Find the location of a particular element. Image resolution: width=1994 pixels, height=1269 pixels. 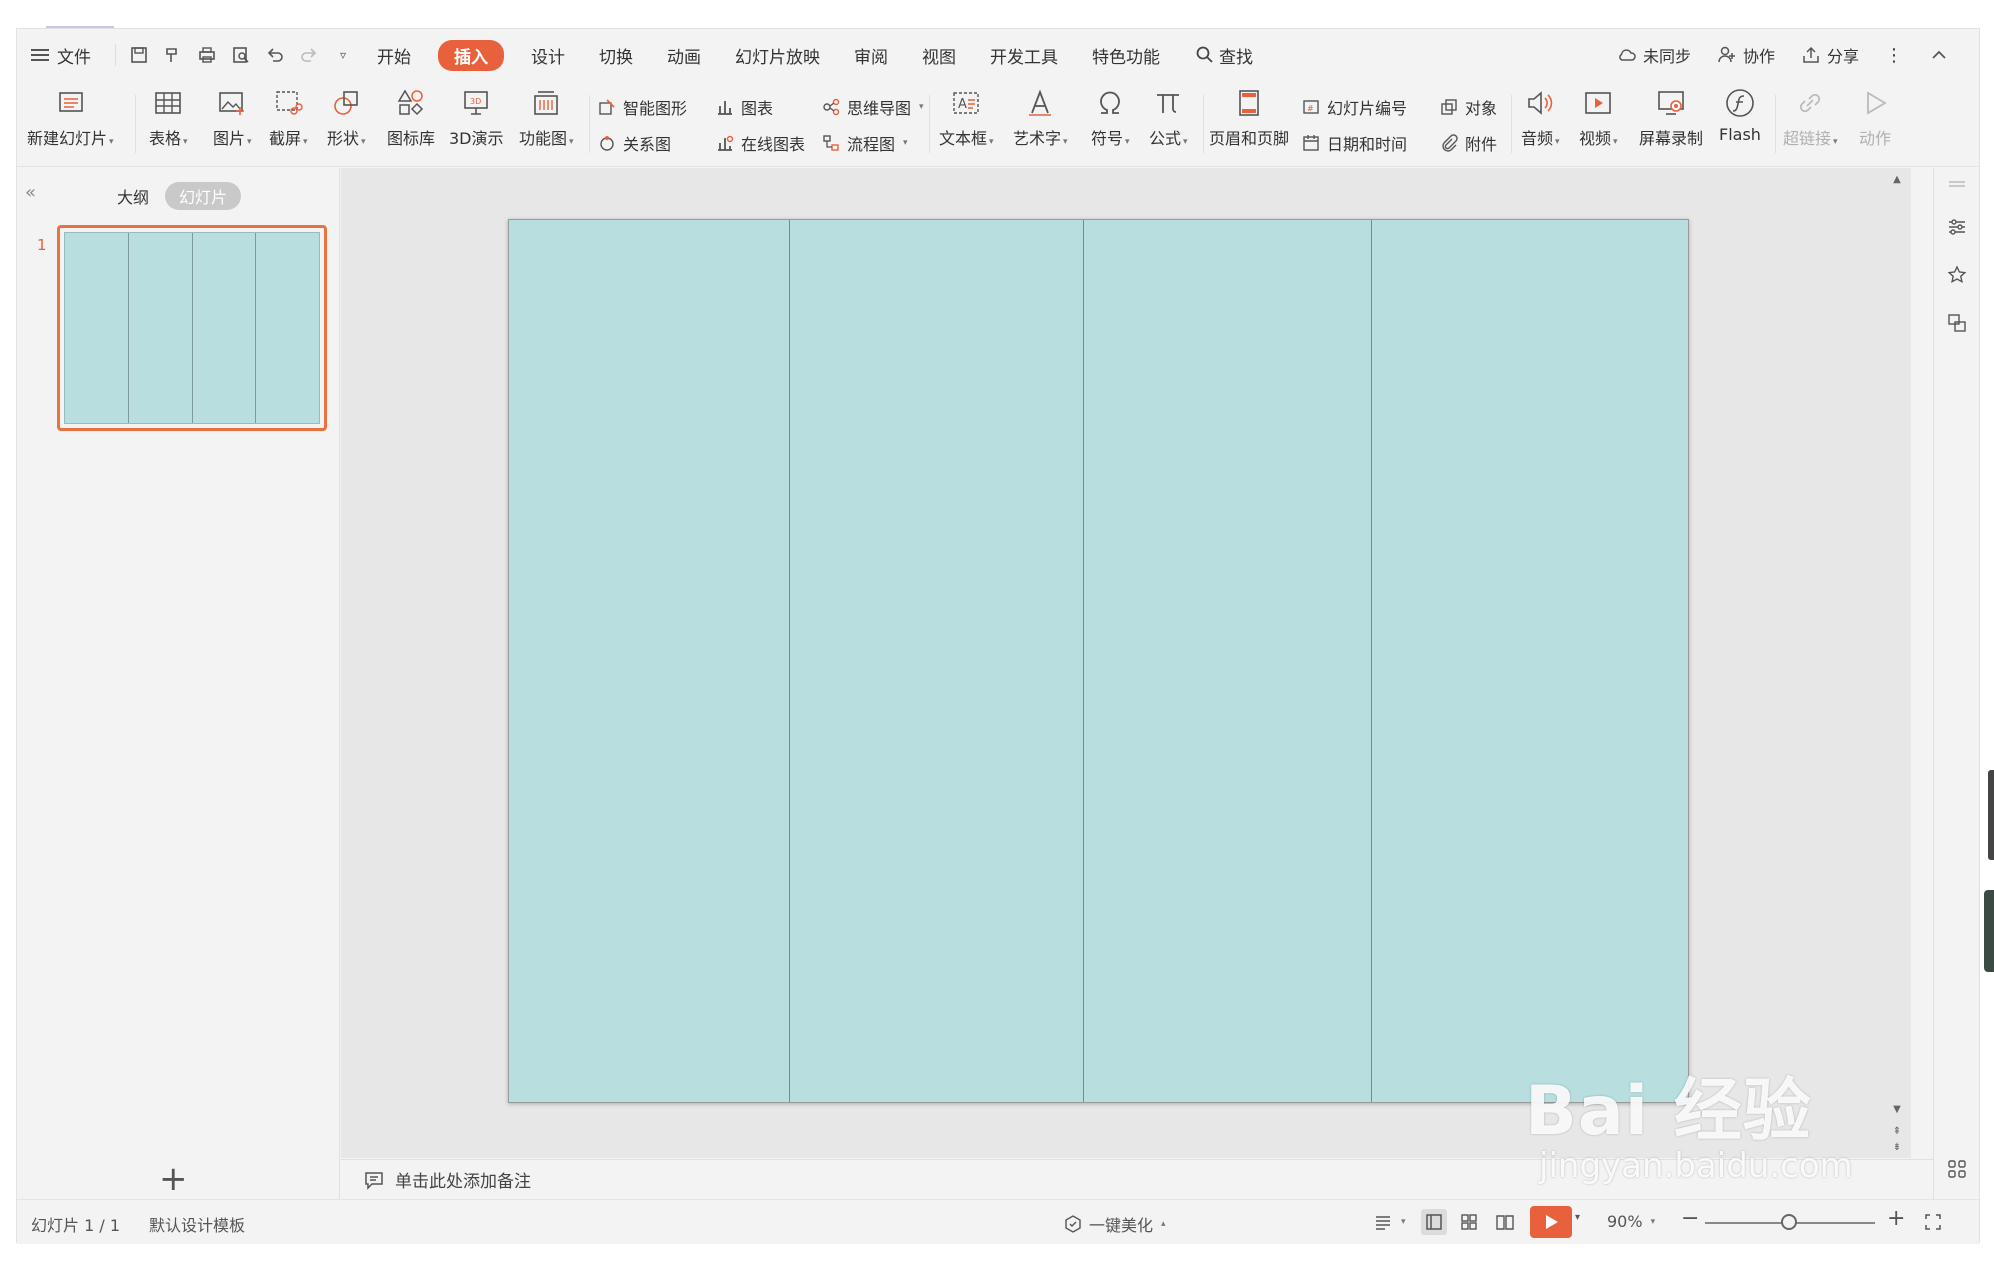

tab-design: 设计 is located at coordinates (548, 55).